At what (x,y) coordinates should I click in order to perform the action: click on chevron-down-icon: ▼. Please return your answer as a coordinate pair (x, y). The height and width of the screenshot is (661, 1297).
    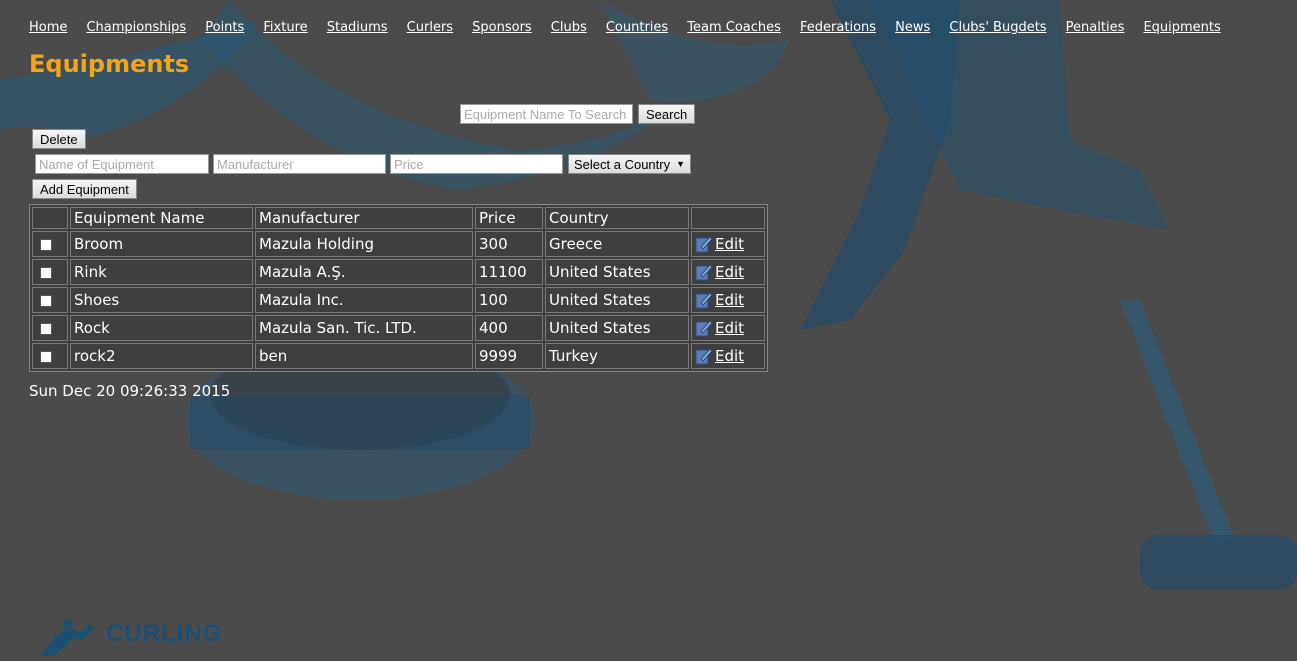
    Looking at the image, I should click on (681, 164).